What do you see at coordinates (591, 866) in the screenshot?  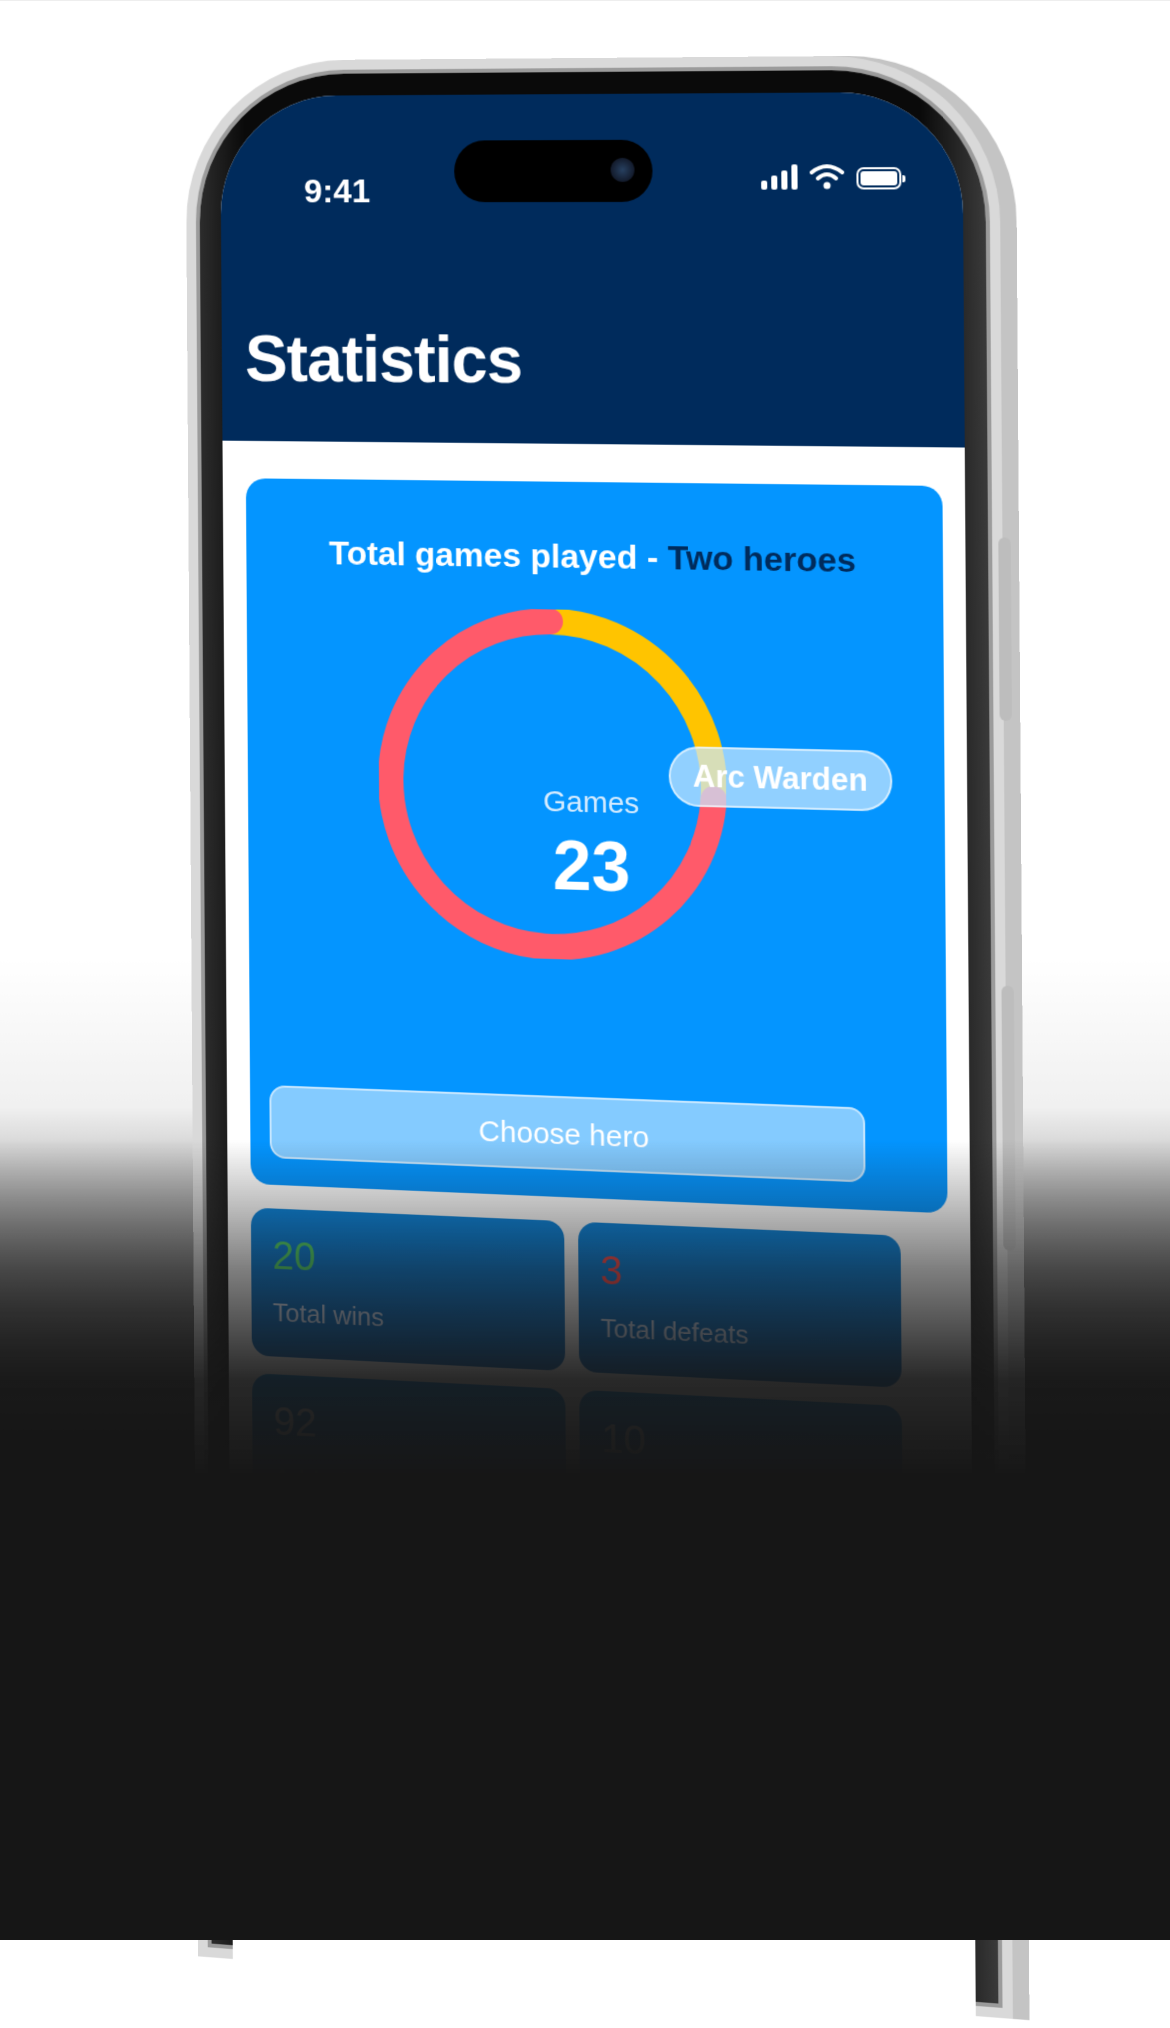 I see `donut-center-value: 23` at bounding box center [591, 866].